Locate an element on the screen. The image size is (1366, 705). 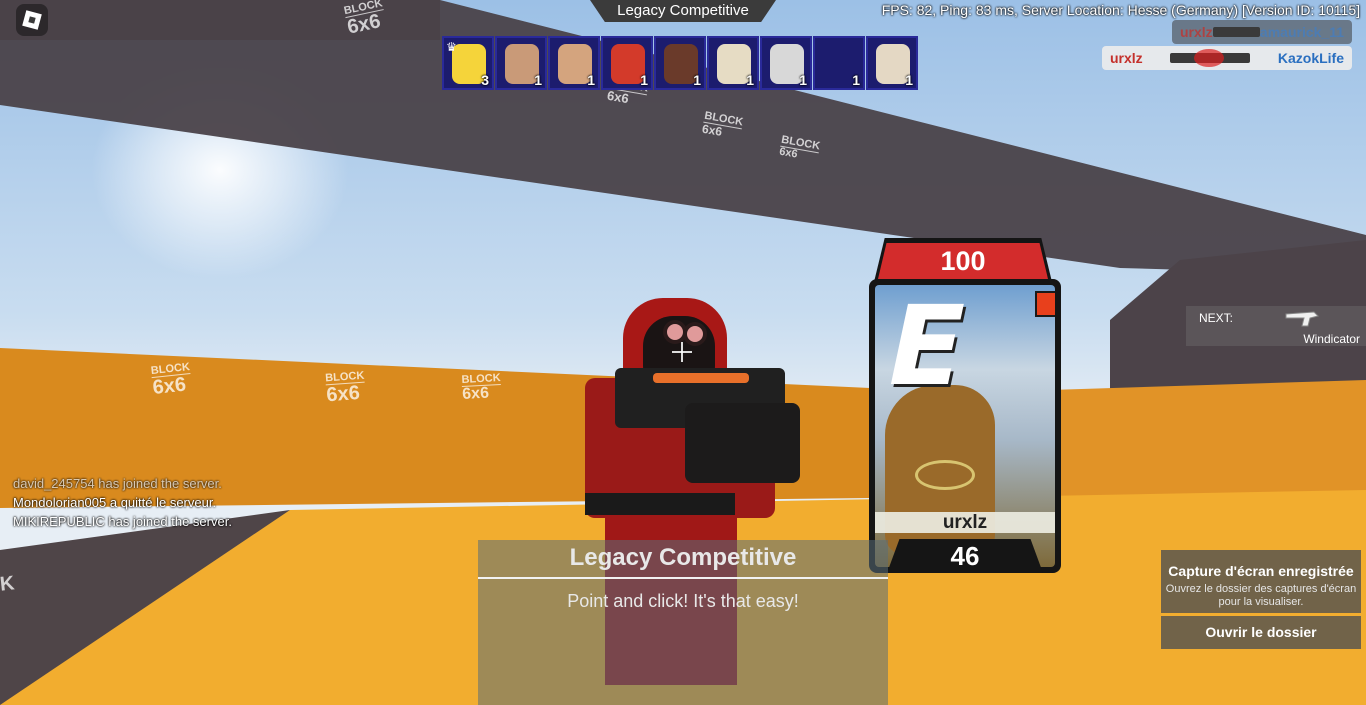
gold-chain is located at coordinates (945, 475).